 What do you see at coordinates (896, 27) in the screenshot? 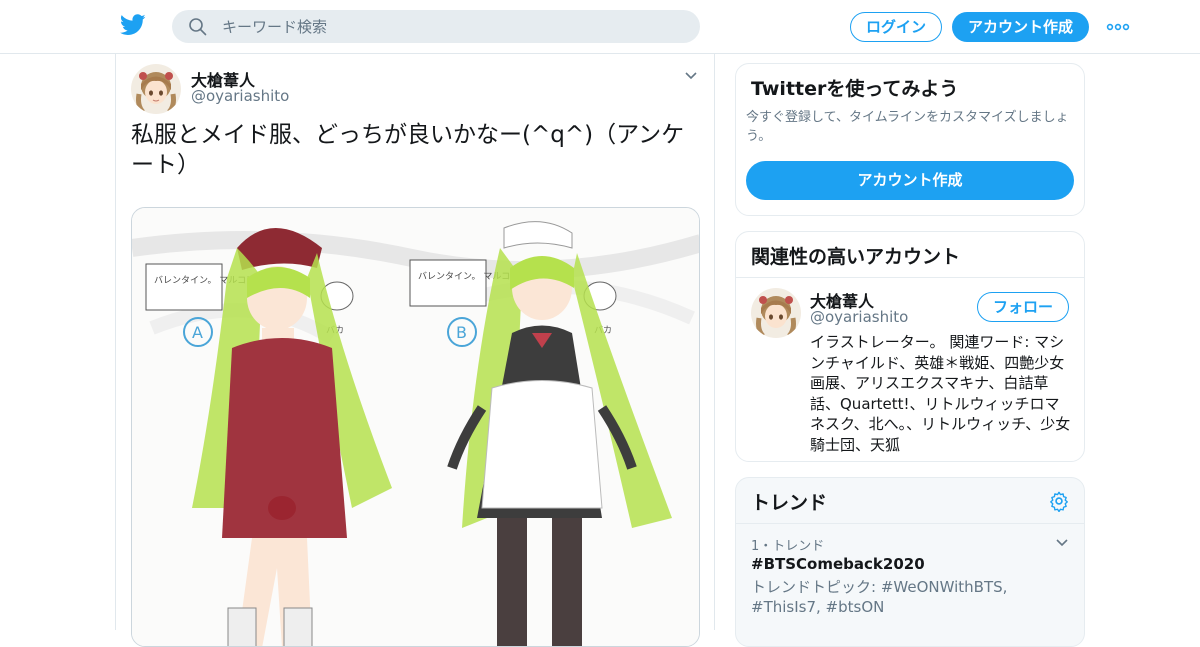
I see `login-button: ログイン` at bounding box center [896, 27].